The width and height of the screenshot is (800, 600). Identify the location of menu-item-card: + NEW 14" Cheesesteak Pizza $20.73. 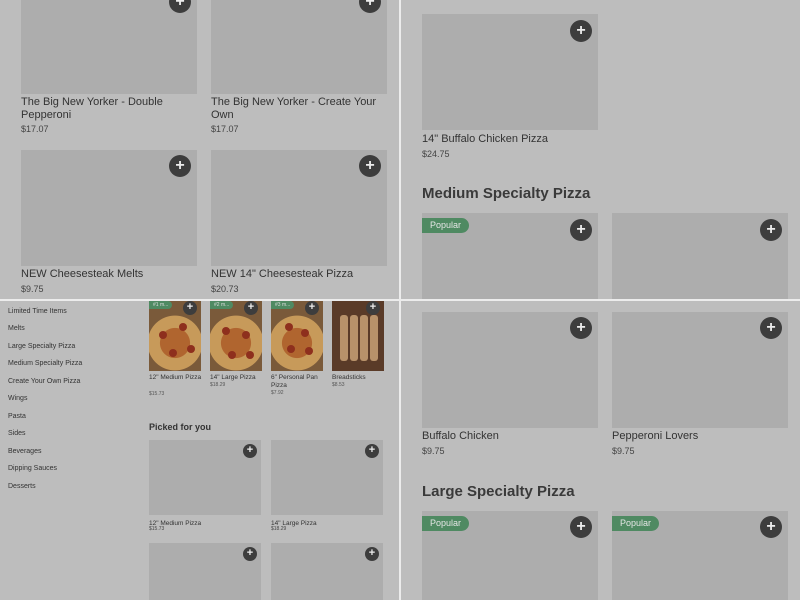
(299, 224).